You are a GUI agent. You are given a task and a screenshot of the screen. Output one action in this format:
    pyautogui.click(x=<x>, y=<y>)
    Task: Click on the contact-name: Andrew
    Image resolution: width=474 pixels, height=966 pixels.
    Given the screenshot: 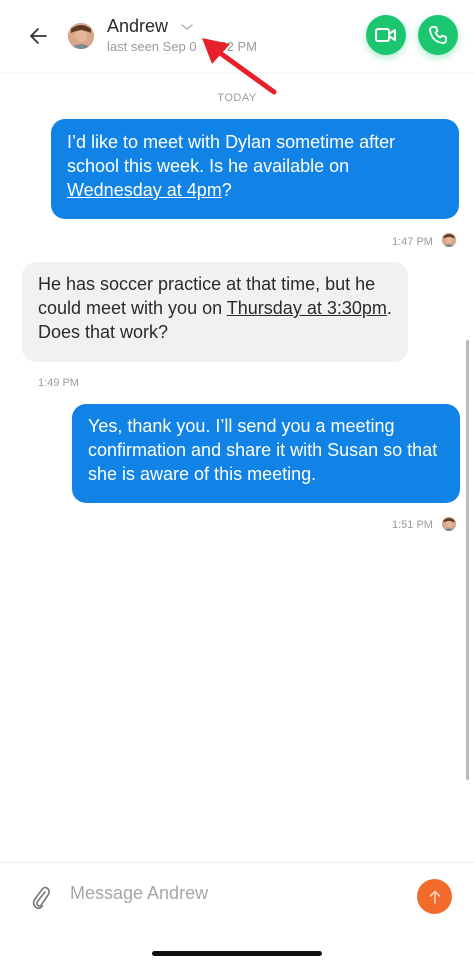 What is the action you would take?
    pyautogui.click(x=137, y=26)
    